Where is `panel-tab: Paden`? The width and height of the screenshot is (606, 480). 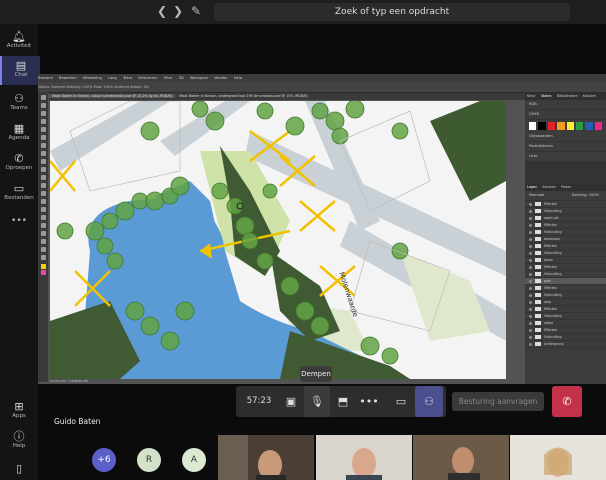 panel-tab: Paden is located at coordinates (566, 187).